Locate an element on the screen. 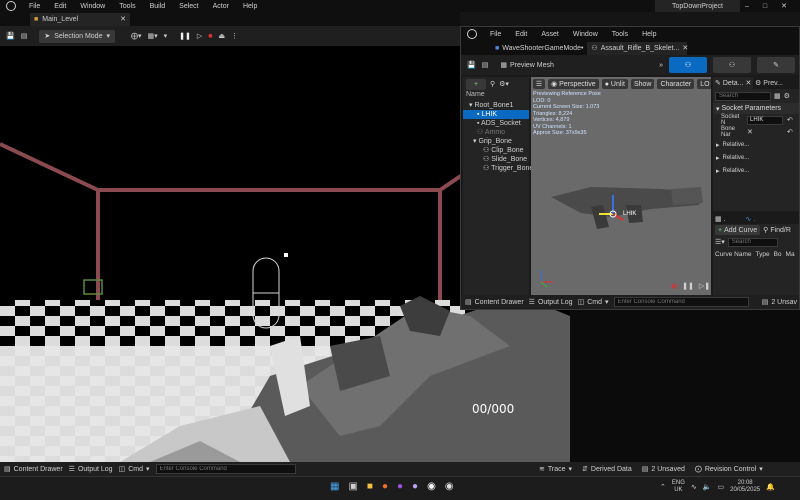 Image resolution: width=800 pixels, height=500 pixels. add-socket-button: + is located at coordinates (476, 84).